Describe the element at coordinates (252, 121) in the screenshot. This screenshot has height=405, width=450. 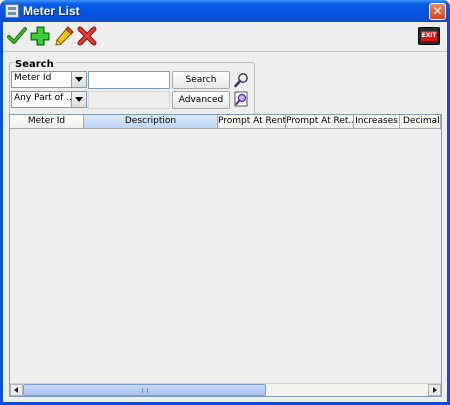
I see `column-header-prompt-at-rent: Prompt At Rent` at that location.